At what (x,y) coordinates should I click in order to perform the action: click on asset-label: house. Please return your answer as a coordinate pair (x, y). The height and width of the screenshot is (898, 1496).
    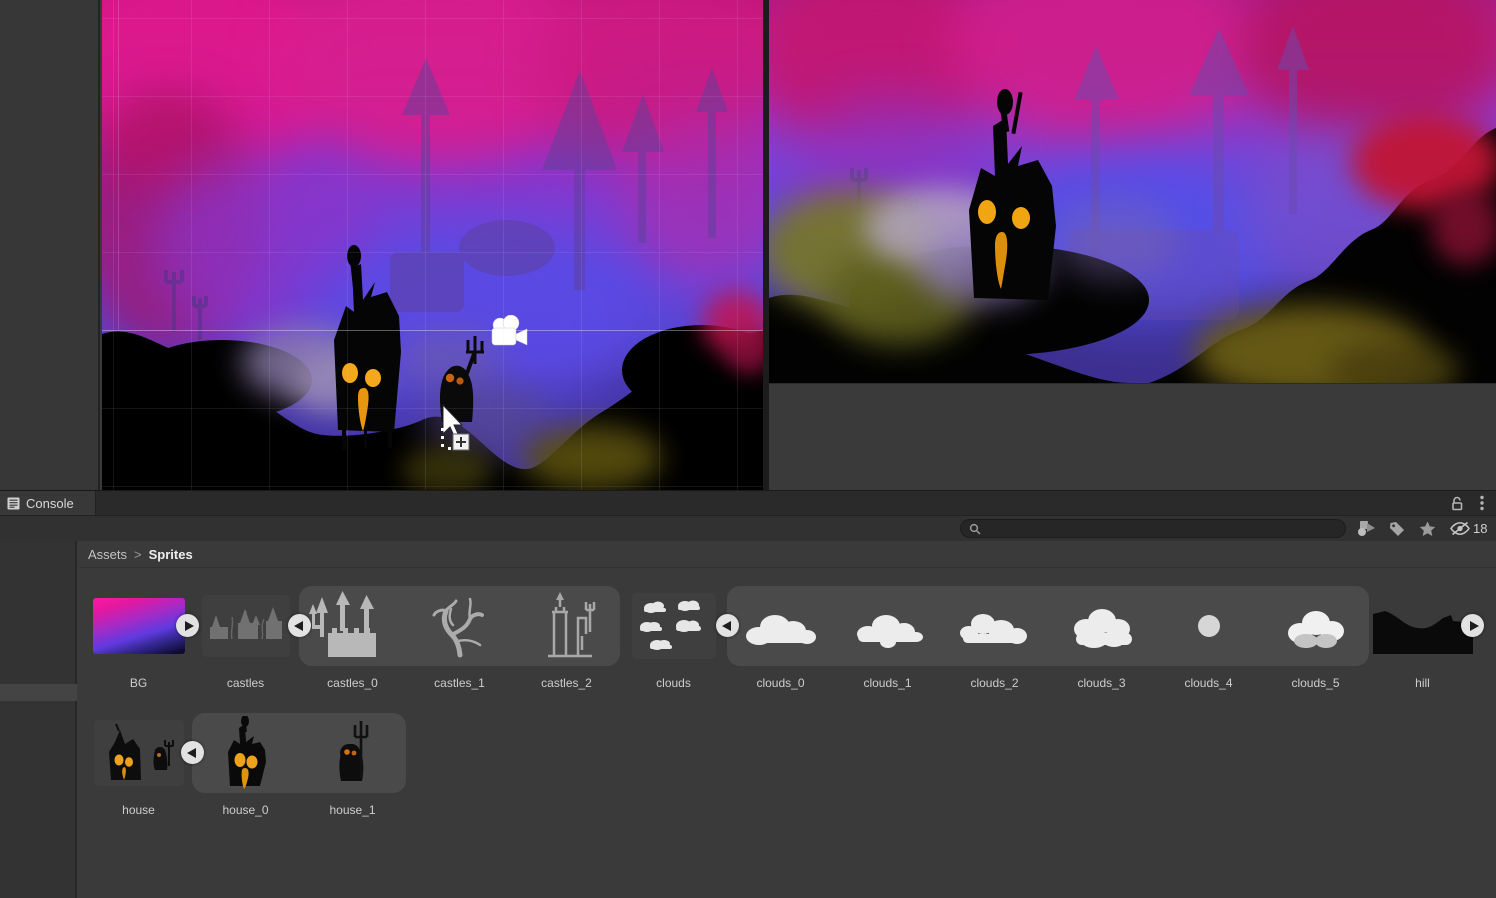
    Looking at the image, I should click on (138, 810).